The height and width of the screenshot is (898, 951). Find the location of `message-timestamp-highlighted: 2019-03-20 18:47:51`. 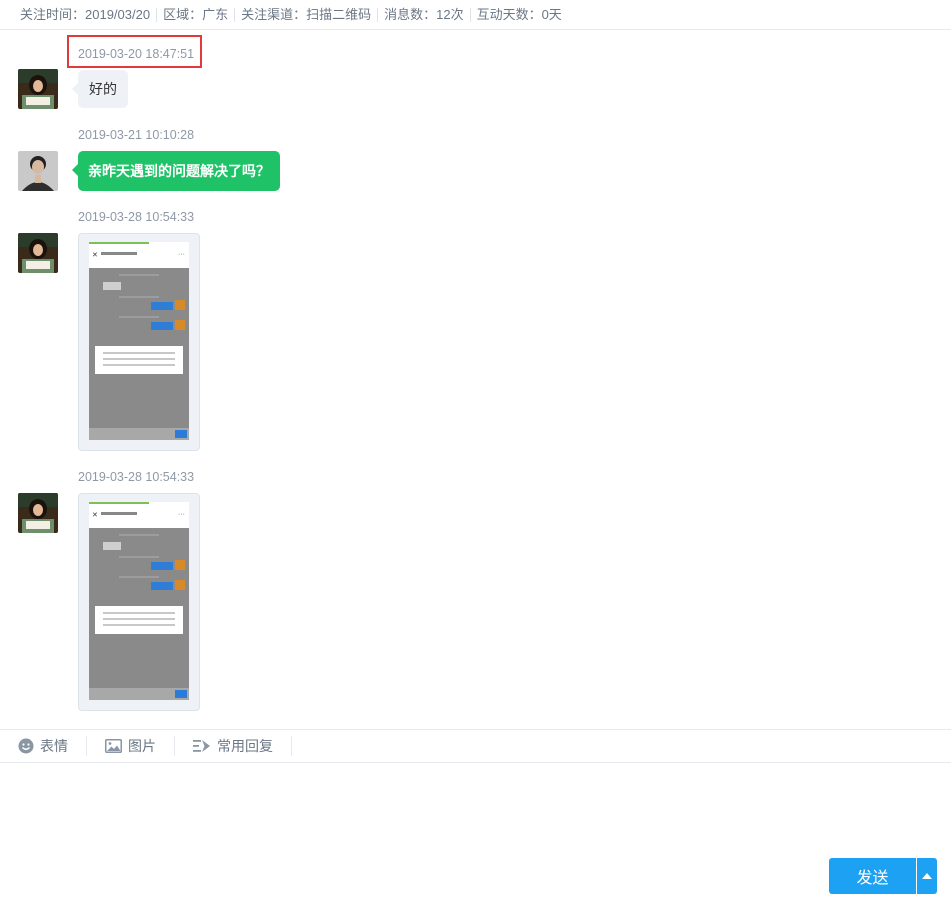

message-timestamp-highlighted: 2019-03-20 18:47:51 is located at coordinates (134, 51).